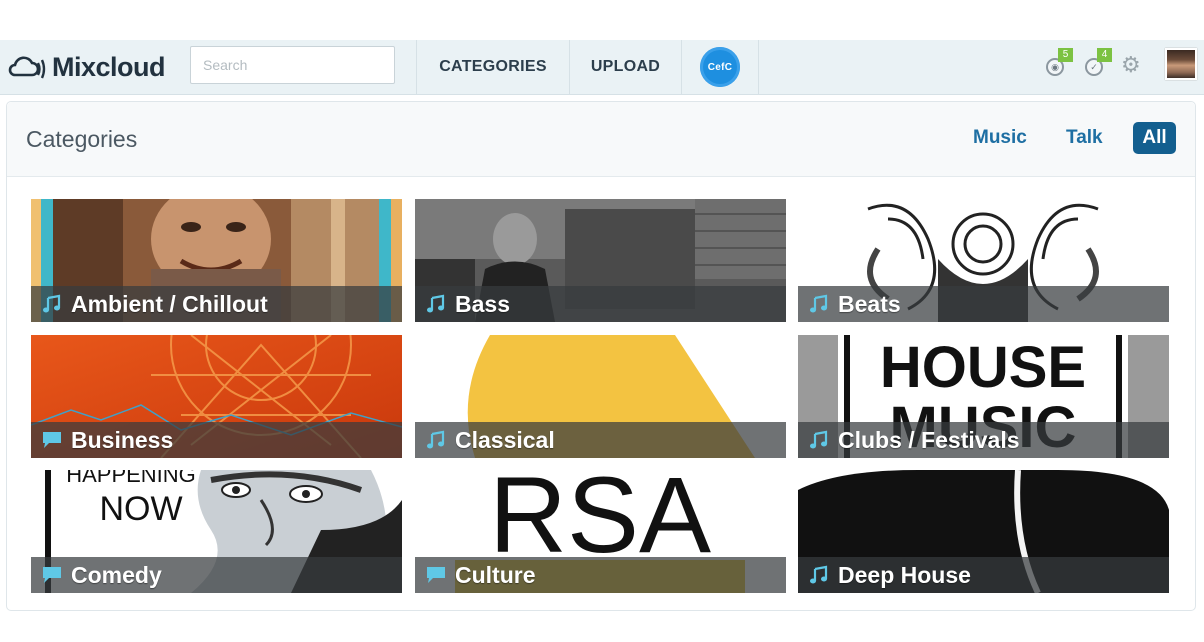 The image size is (1204, 642). What do you see at coordinates (600, 531) in the screenshot?
I see `category-tile-culture: RSA Culture` at bounding box center [600, 531].